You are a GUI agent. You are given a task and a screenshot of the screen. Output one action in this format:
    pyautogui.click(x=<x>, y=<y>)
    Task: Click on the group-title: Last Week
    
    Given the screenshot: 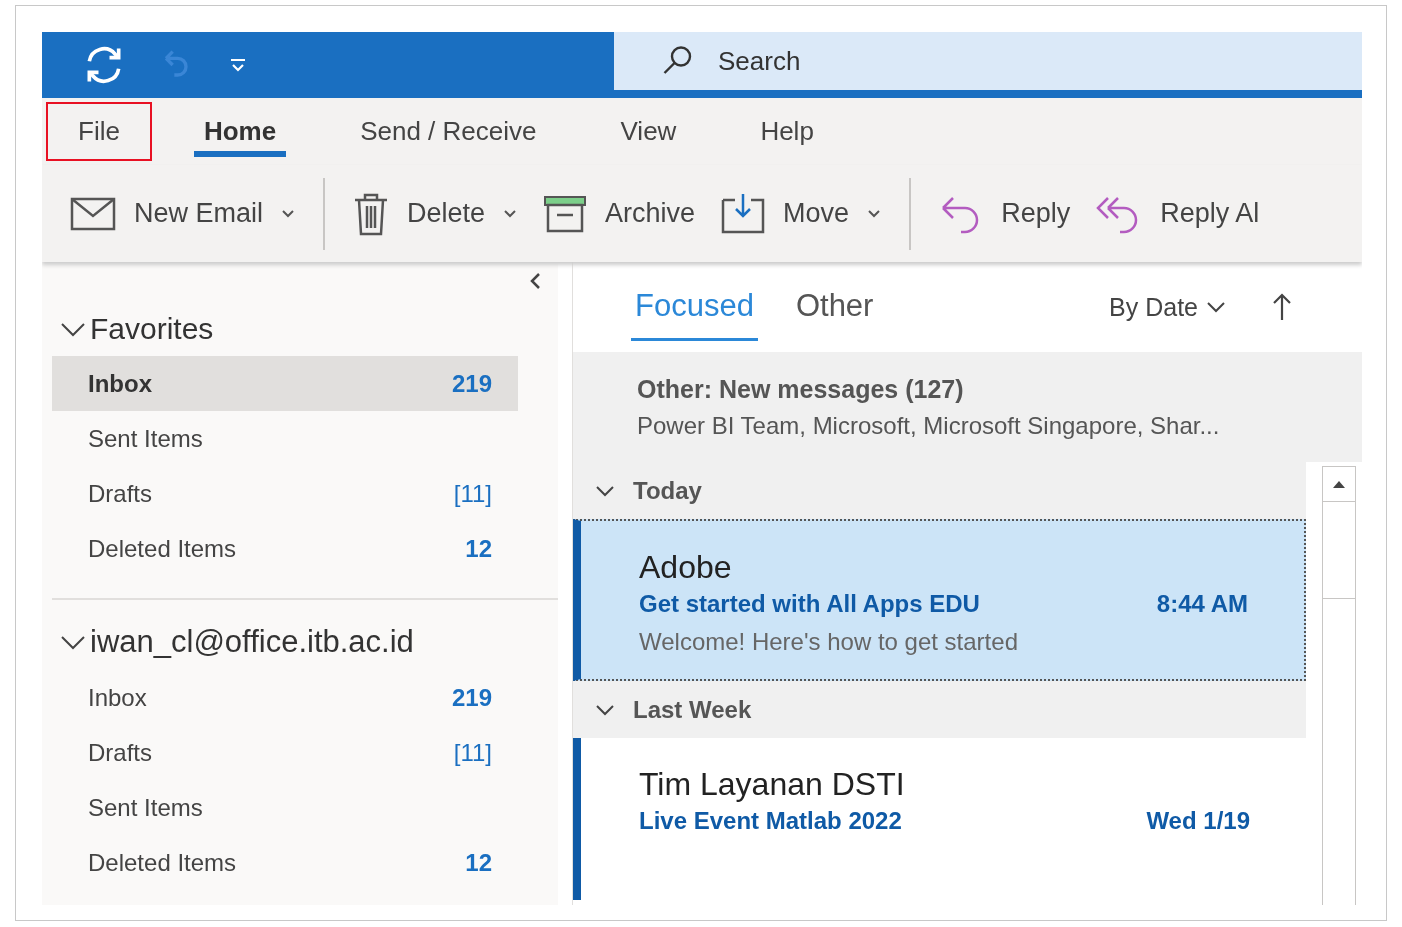 What is the action you would take?
    pyautogui.click(x=692, y=709)
    